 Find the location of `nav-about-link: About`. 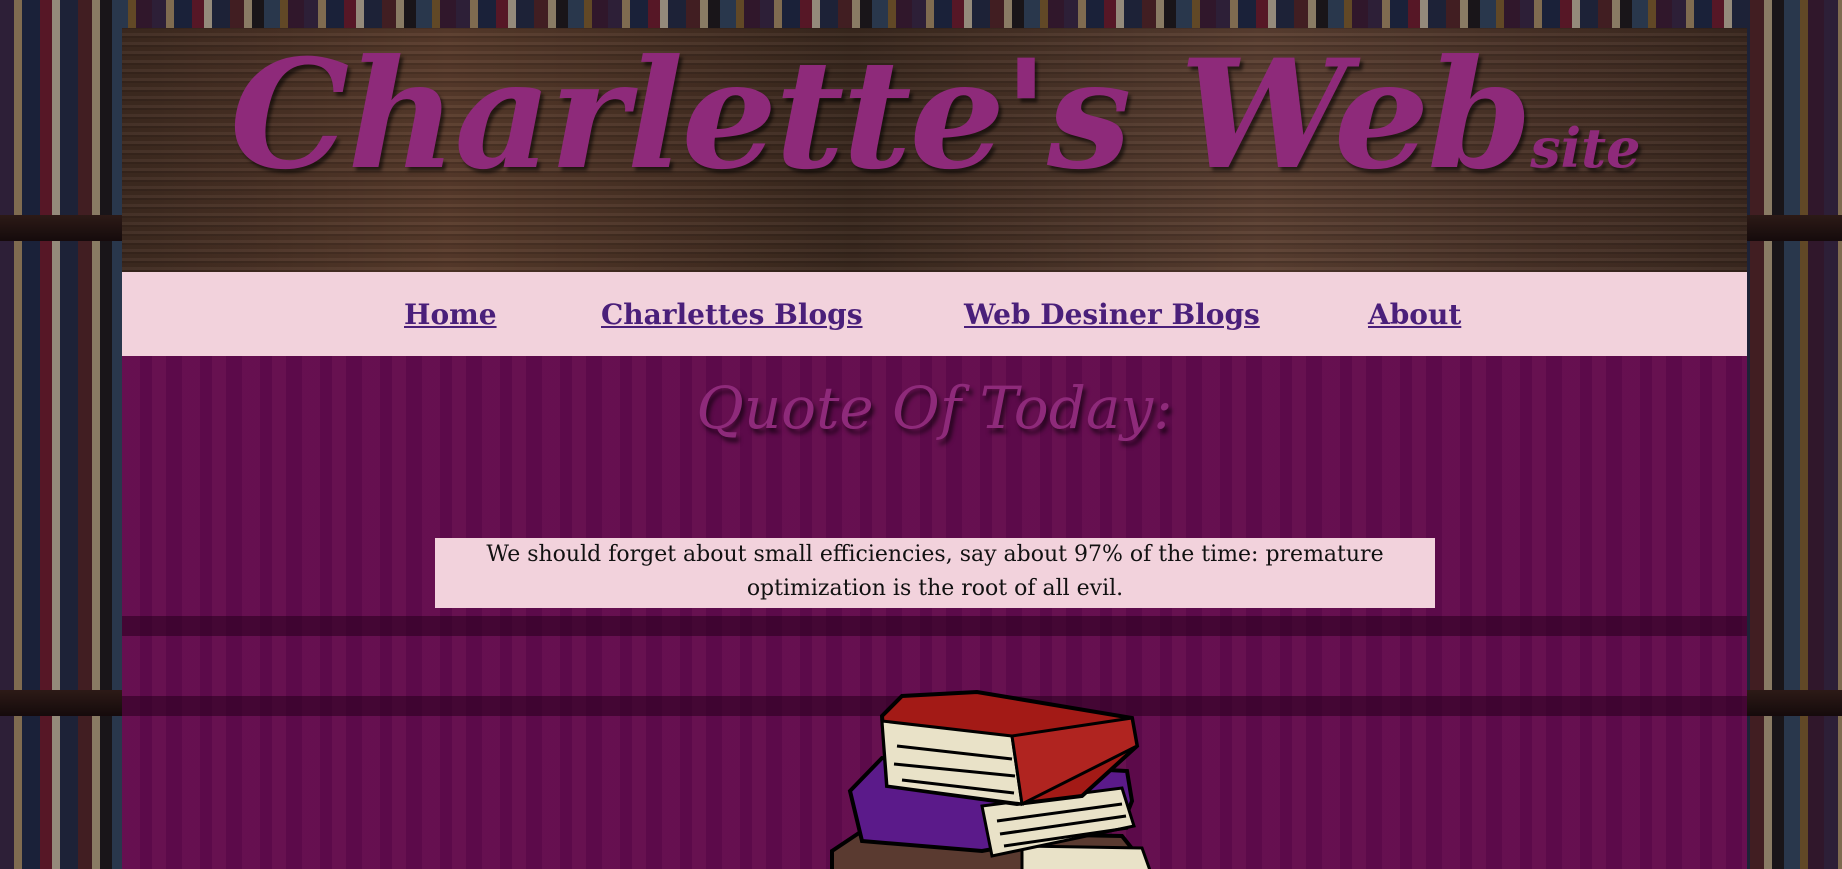

nav-about-link: About is located at coordinates (1414, 314).